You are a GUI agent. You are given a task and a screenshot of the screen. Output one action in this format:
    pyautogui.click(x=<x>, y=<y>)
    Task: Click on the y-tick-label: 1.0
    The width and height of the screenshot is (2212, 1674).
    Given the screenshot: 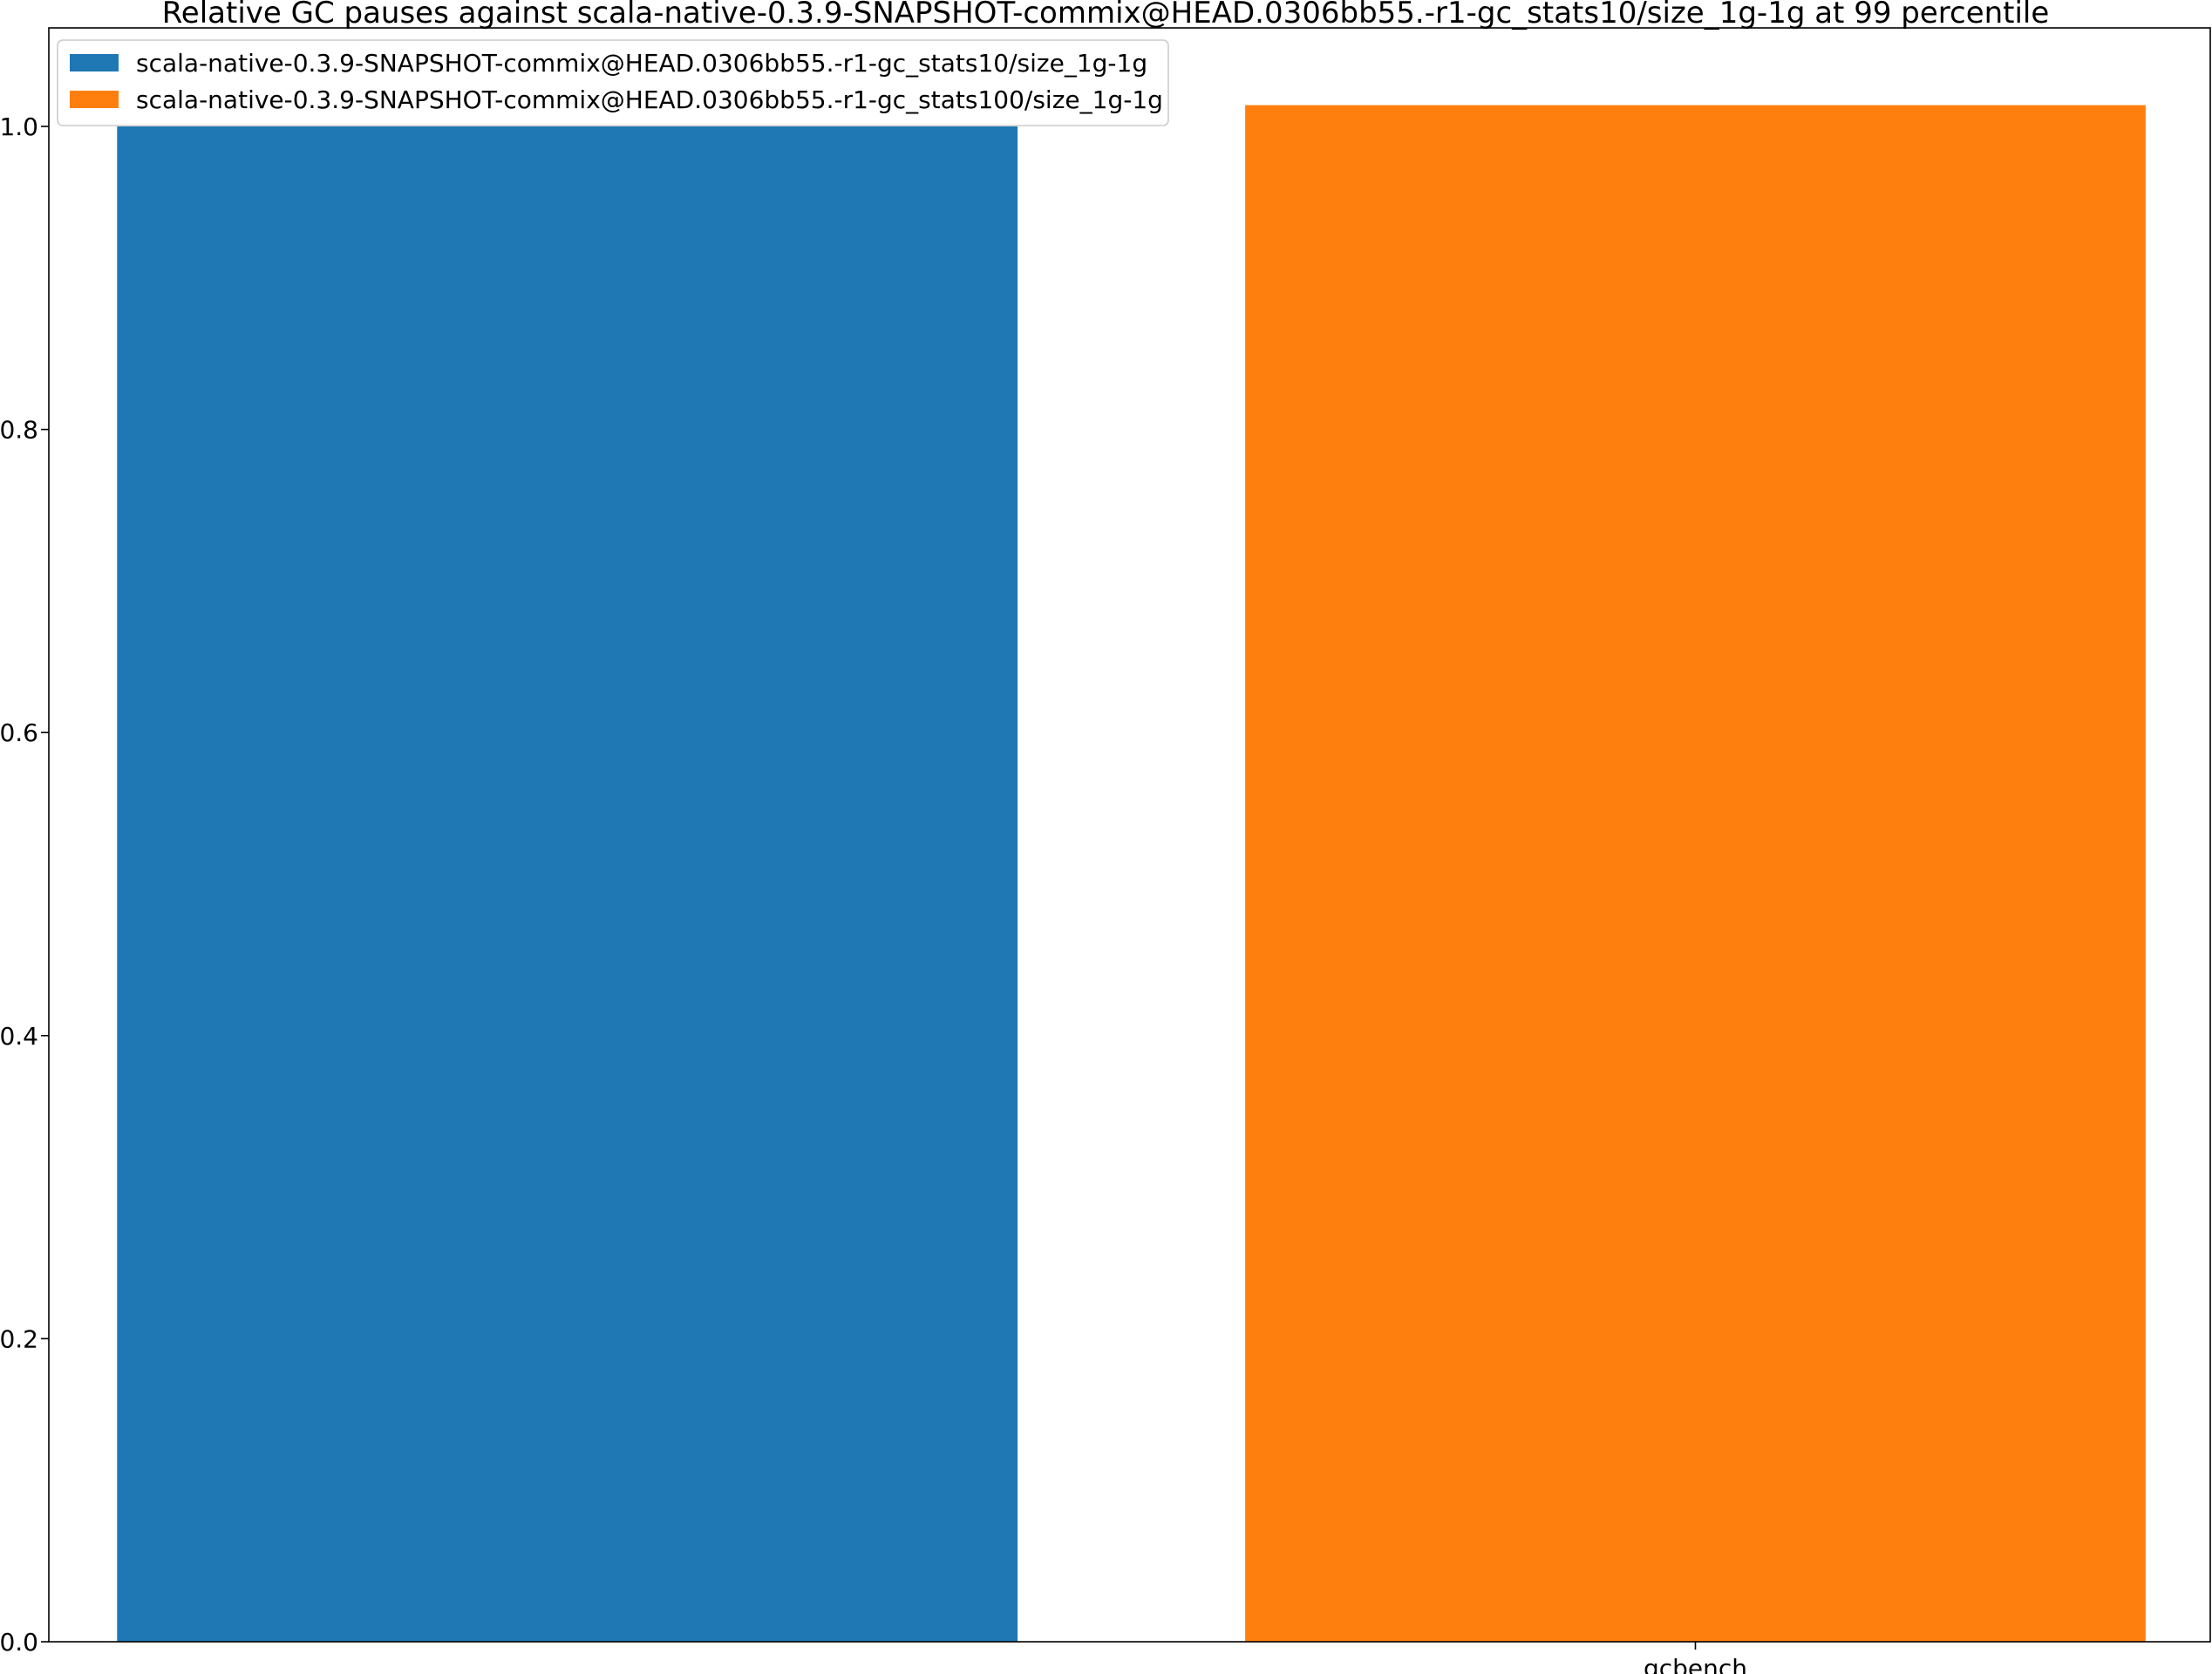 What is the action you would take?
    pyautogui.click(x=19, y=126)
    